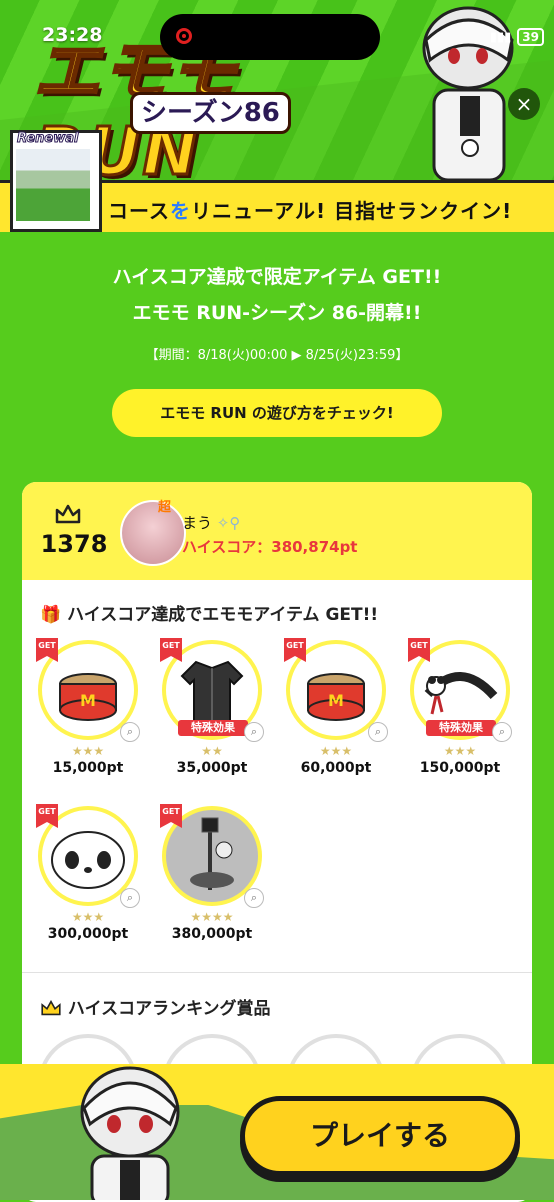 This screenshot has height=1202, width=554. I want to click on battery-icon: 39, so click(530, 37).